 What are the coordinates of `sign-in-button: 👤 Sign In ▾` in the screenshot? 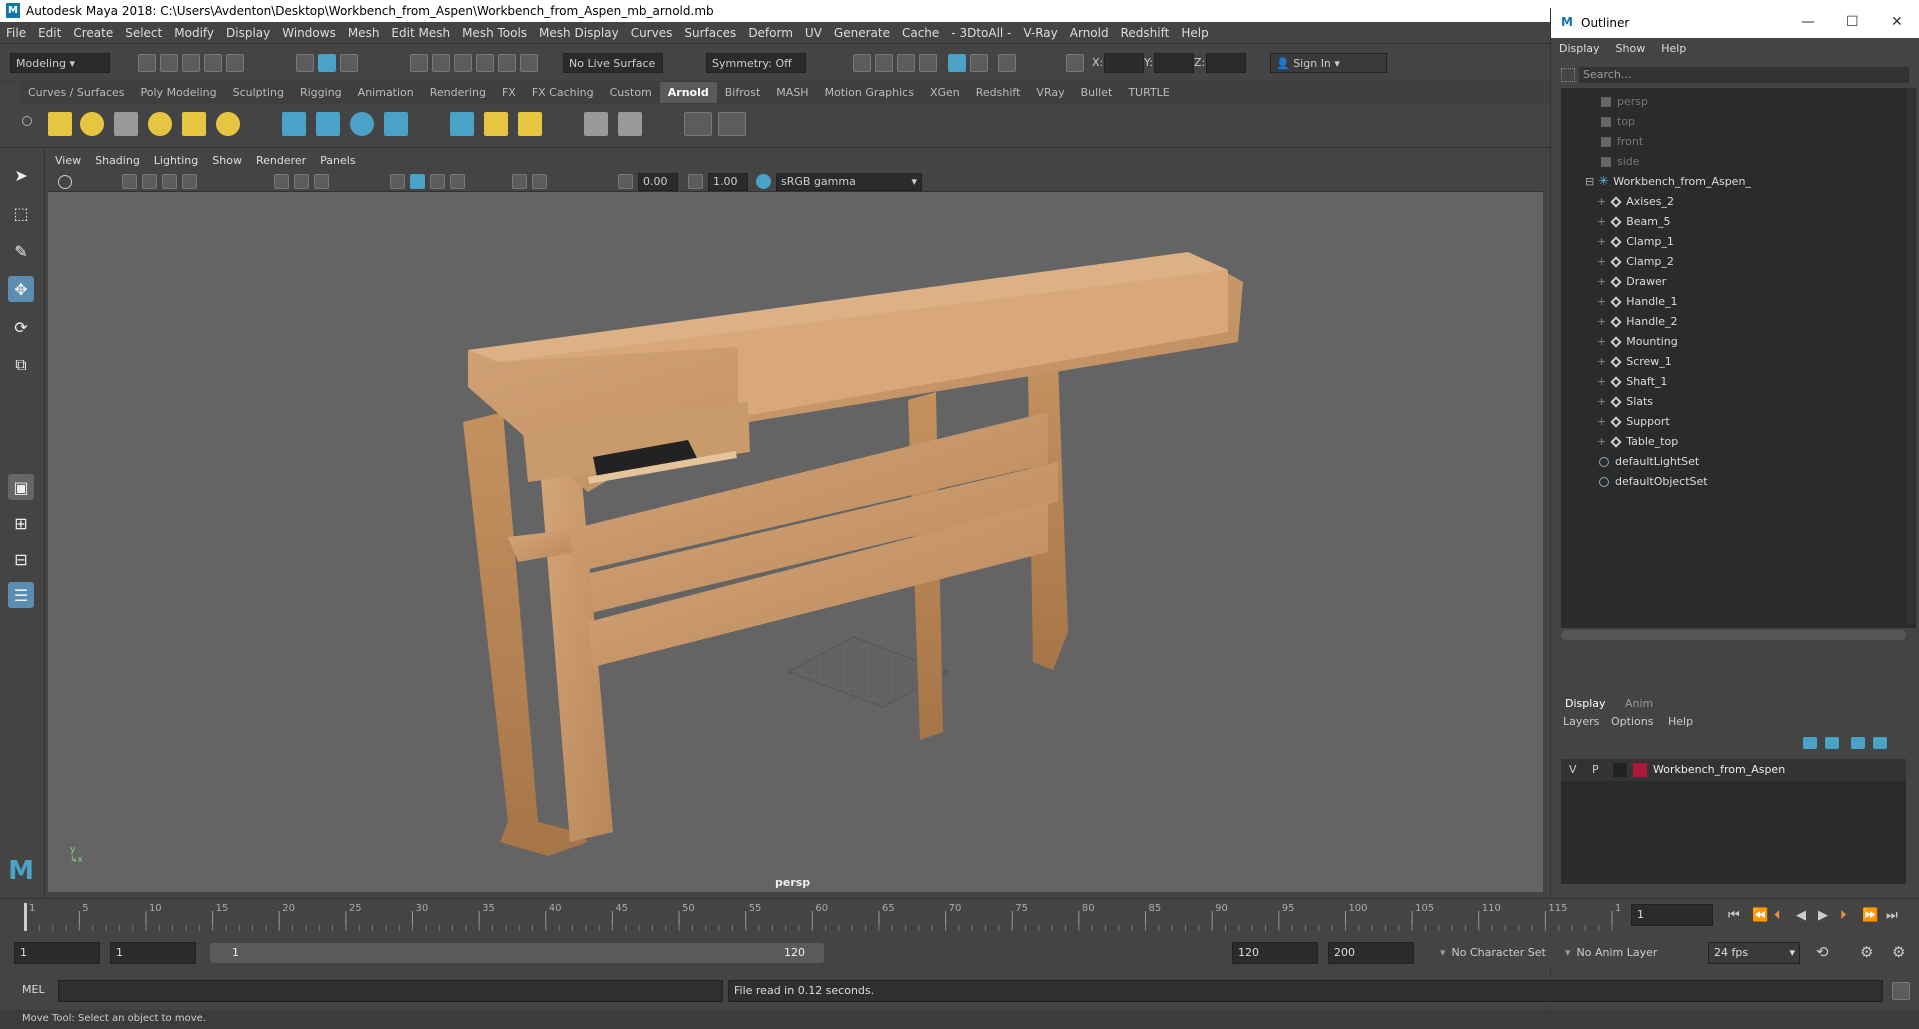 It's located at (1328, 63).